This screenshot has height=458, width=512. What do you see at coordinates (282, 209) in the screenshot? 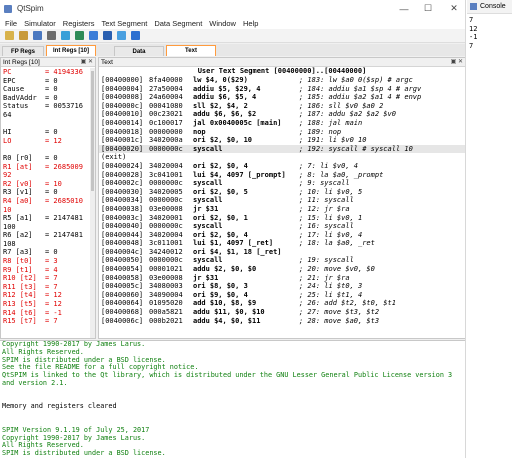
I see `instruction-row: [00400038] 03e00008 jr $31 ; 12: jr $ra` at bounding box center [282, 209].